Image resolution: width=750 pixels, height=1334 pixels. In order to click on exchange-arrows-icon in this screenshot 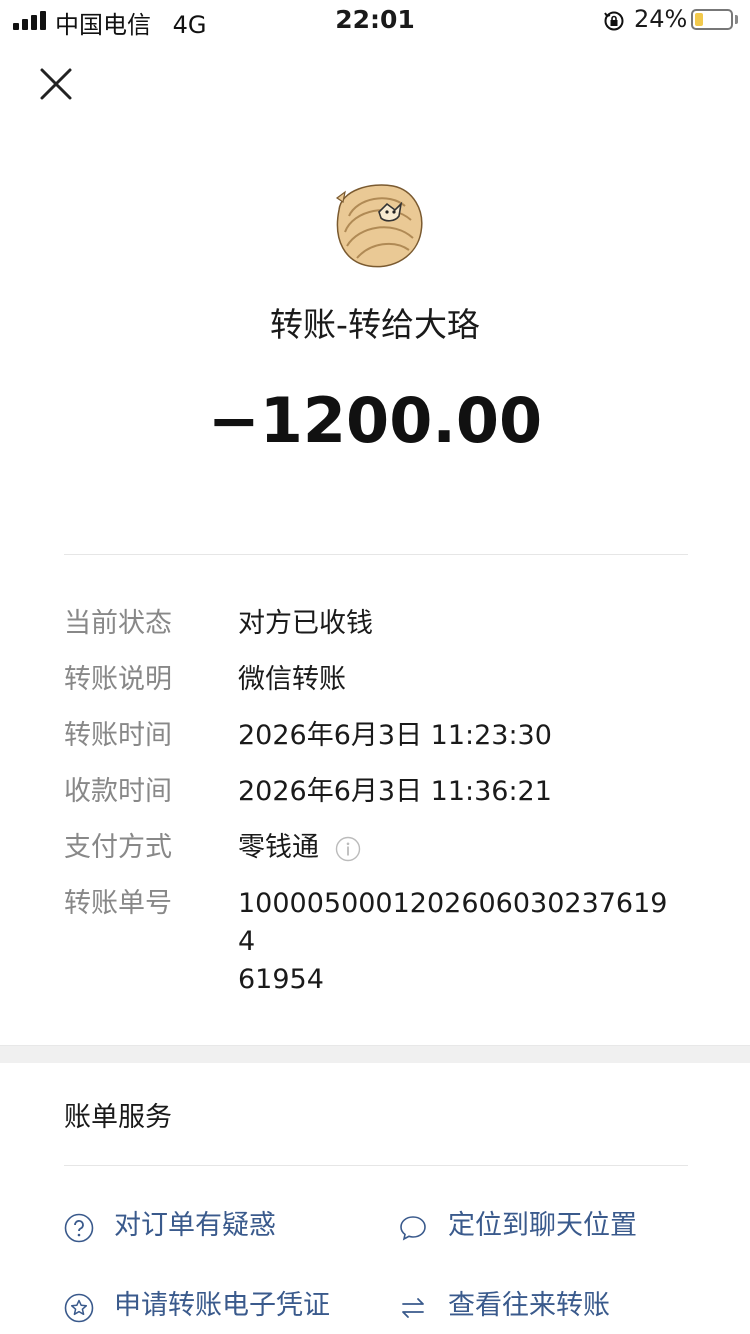, I will do `click(413, 1308)`.